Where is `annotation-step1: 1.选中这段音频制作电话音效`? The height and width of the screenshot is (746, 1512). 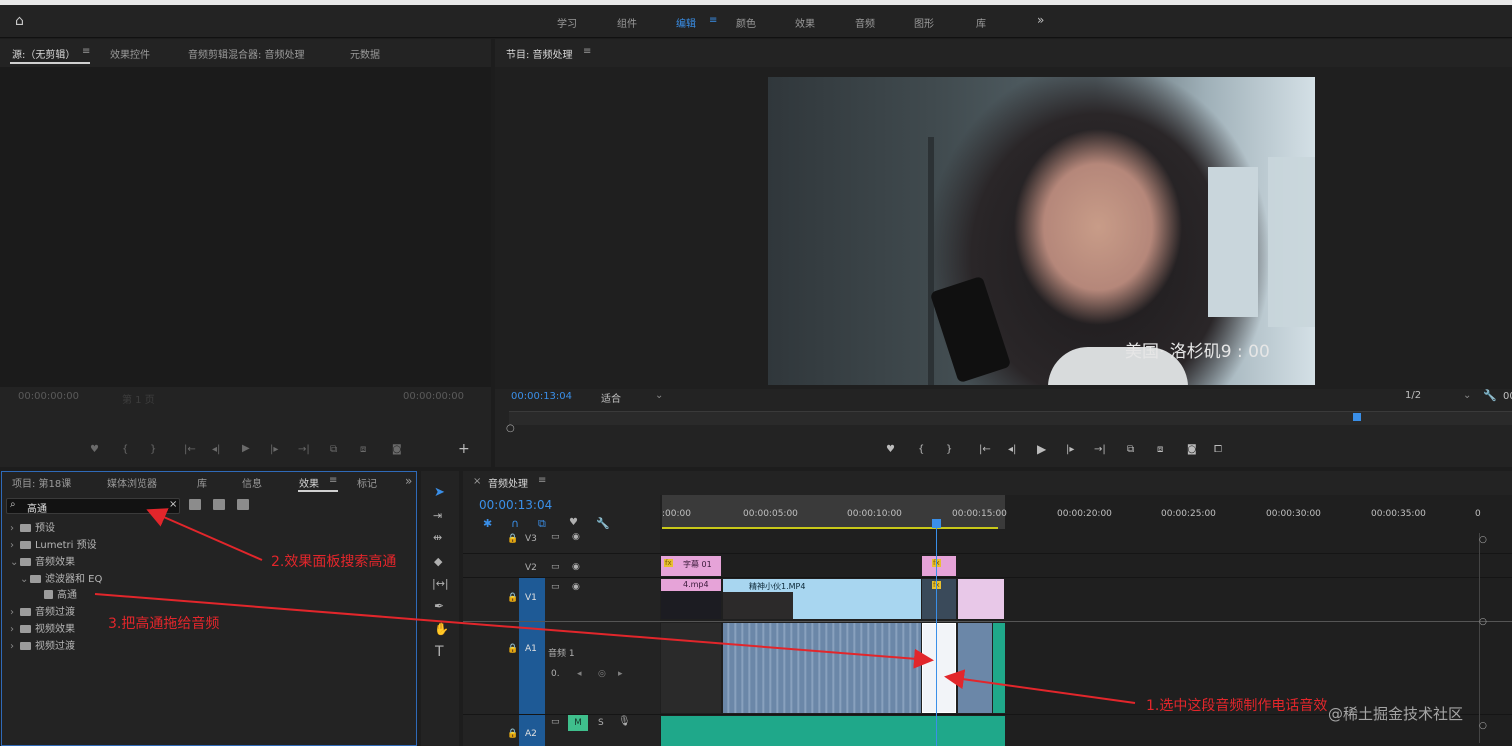
annotation-step1: 1.选中这段音频制作电话音效 is located at coordinates (1237, 706).